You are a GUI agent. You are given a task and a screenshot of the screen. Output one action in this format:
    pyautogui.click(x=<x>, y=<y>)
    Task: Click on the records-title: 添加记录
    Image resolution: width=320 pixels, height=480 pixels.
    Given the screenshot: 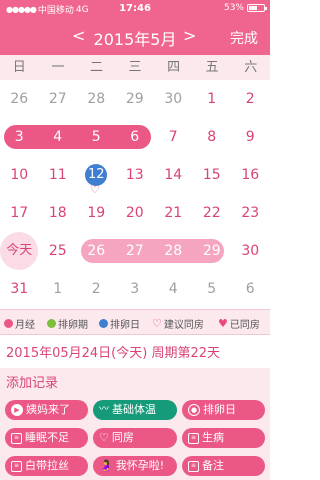 What is the action you would take?
    pyautogui.click(x=32, y=383)
    